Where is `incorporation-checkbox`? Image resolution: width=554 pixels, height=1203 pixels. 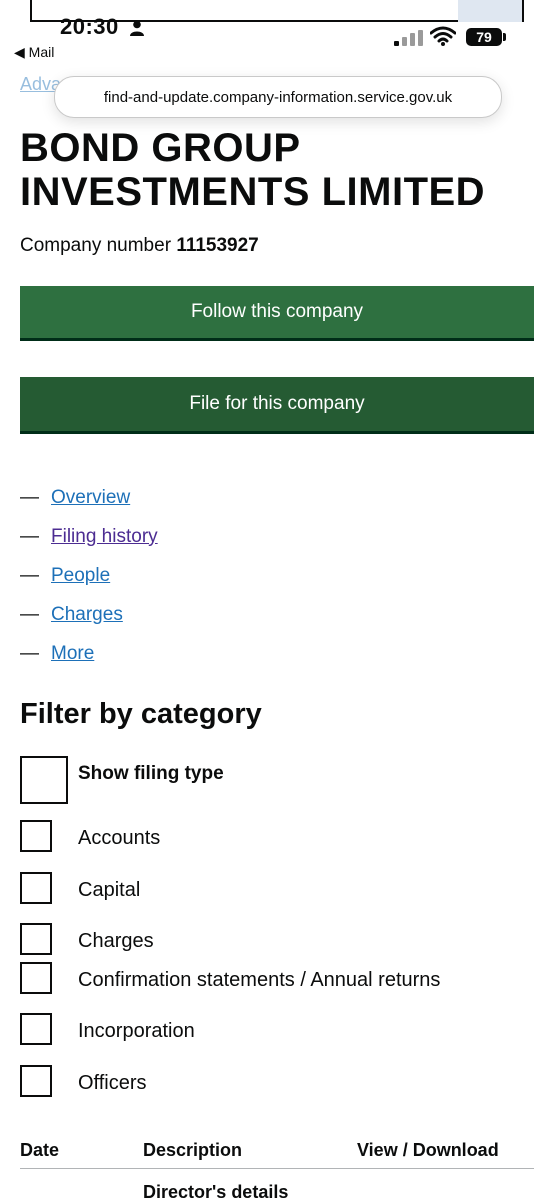
incorporation-checkbox is located at coordinates (36, 1029).